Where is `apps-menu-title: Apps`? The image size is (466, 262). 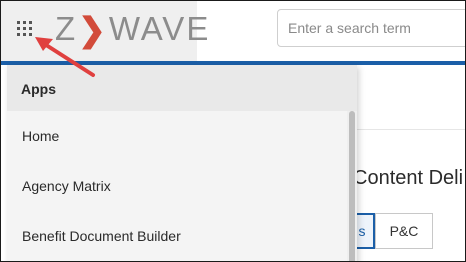 apps-menu-title: Apps is located at coordinates (38, 89).